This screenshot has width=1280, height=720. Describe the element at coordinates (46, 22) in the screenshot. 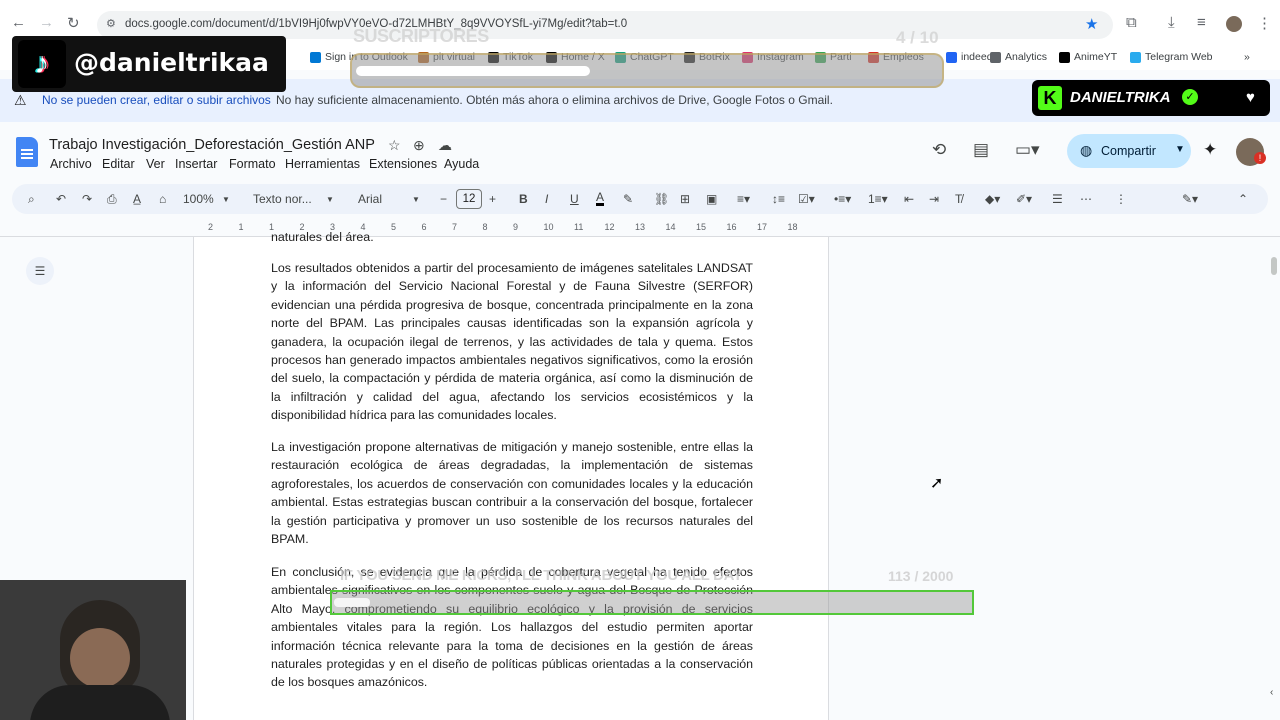

I see `forward-icon: →` at that location.